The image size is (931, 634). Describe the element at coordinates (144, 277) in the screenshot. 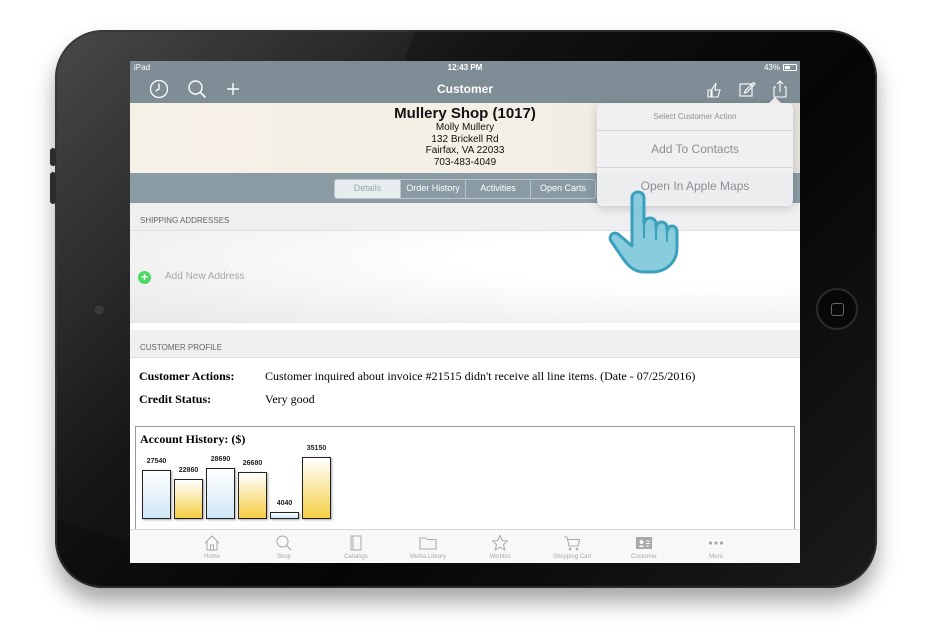

I see `add-circle-icon: +` at that location.